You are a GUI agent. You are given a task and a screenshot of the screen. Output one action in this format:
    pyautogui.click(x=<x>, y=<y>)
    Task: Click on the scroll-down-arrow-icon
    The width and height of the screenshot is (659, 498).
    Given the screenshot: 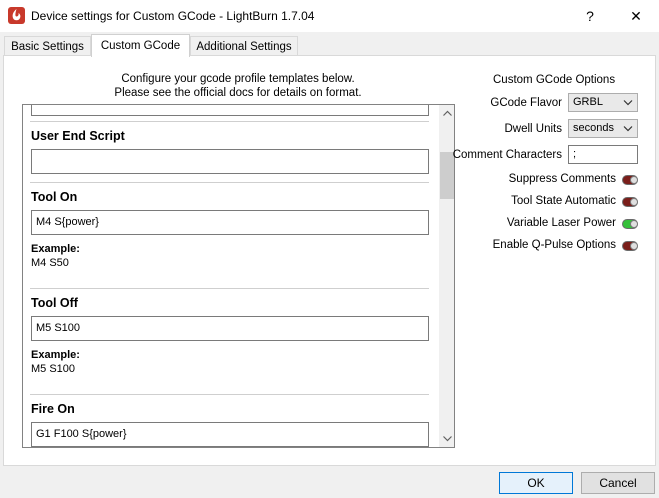 What is the action you would take?
    pyautogui.click(x=446, y=439)
    